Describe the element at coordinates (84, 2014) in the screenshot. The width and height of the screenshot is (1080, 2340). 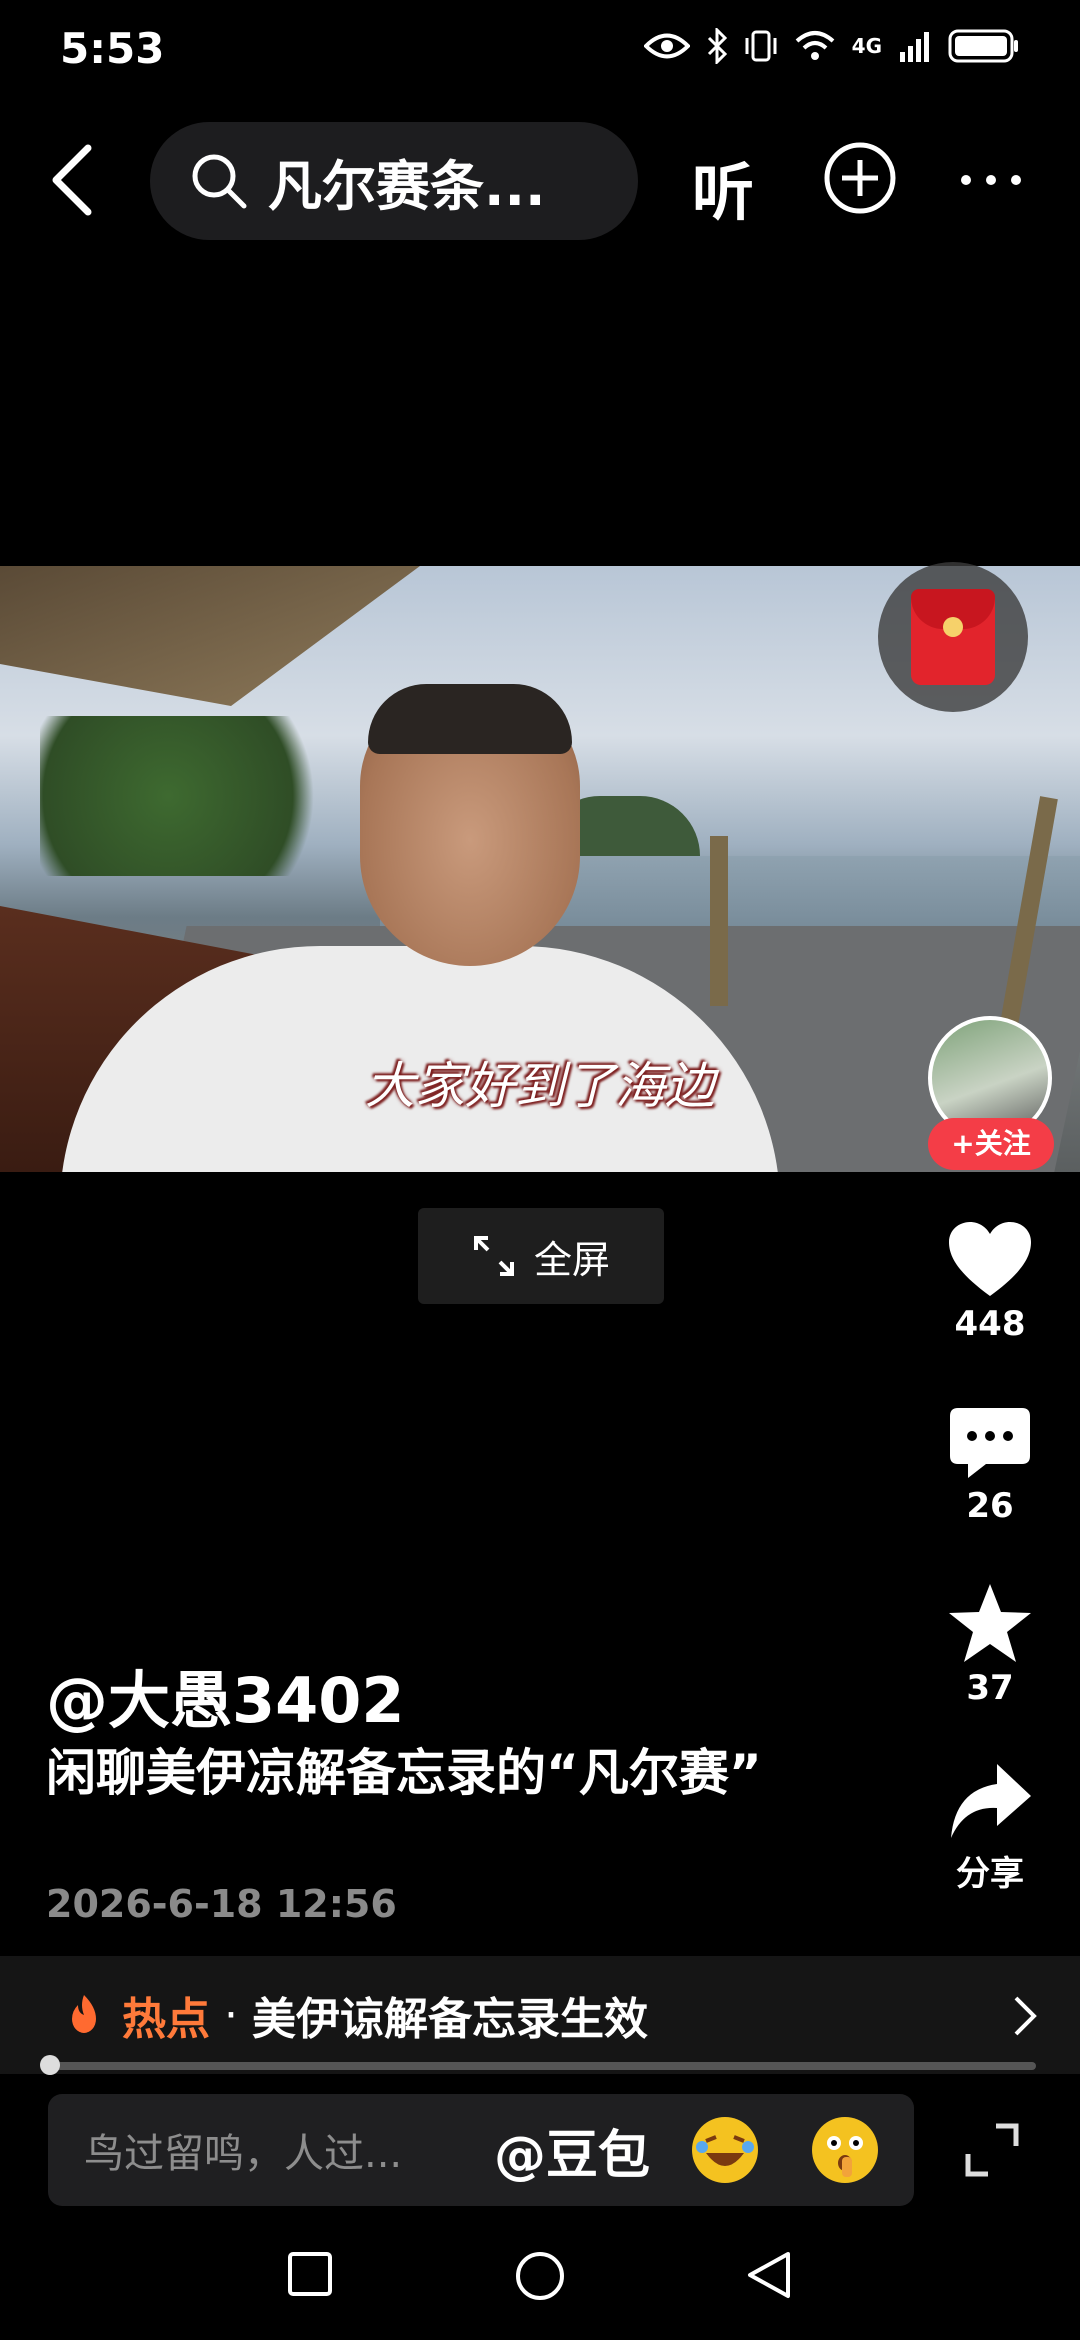
I see `fire-icon` at that location.